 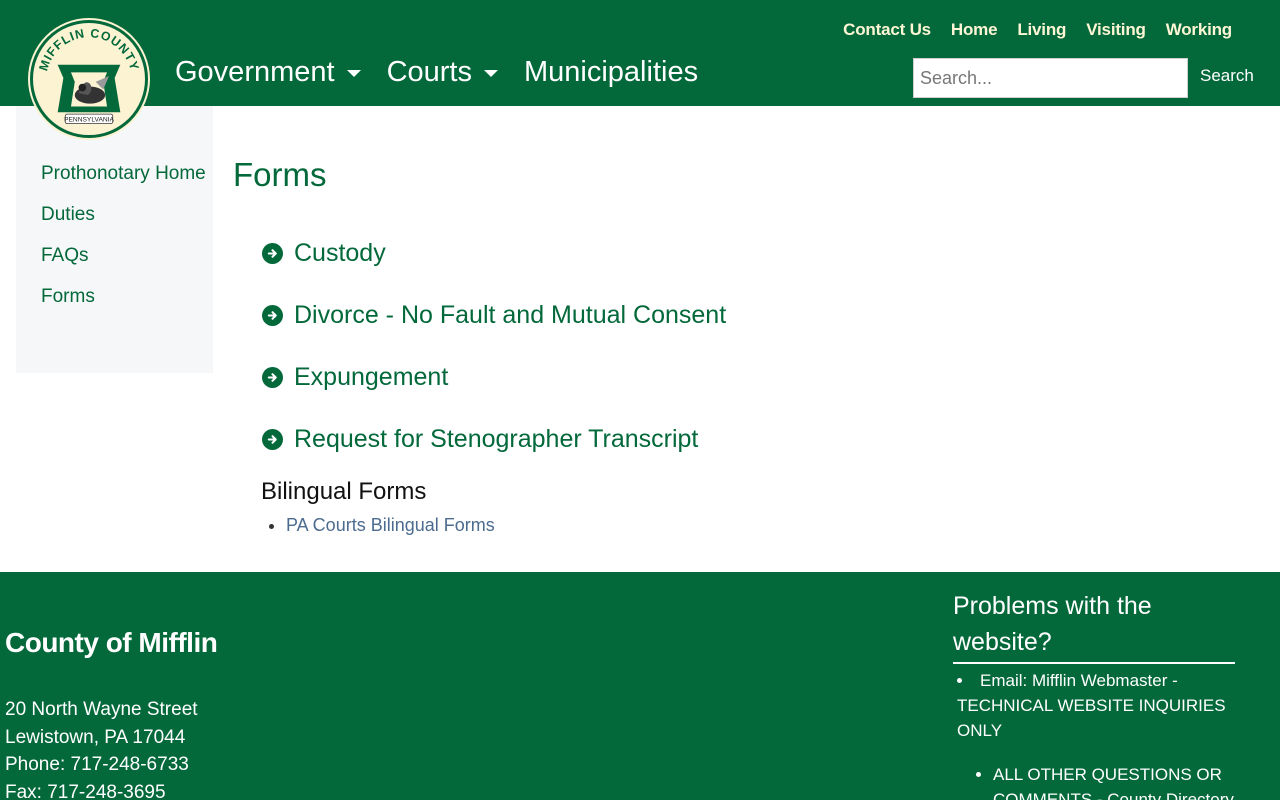 I want to click on page-title: Forms, so click(x=280, y=174).